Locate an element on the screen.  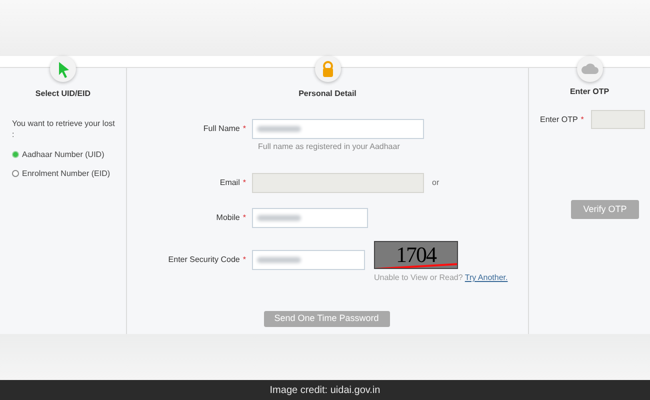
field-label: Enter Security Code is located at coordinates (204, 260).